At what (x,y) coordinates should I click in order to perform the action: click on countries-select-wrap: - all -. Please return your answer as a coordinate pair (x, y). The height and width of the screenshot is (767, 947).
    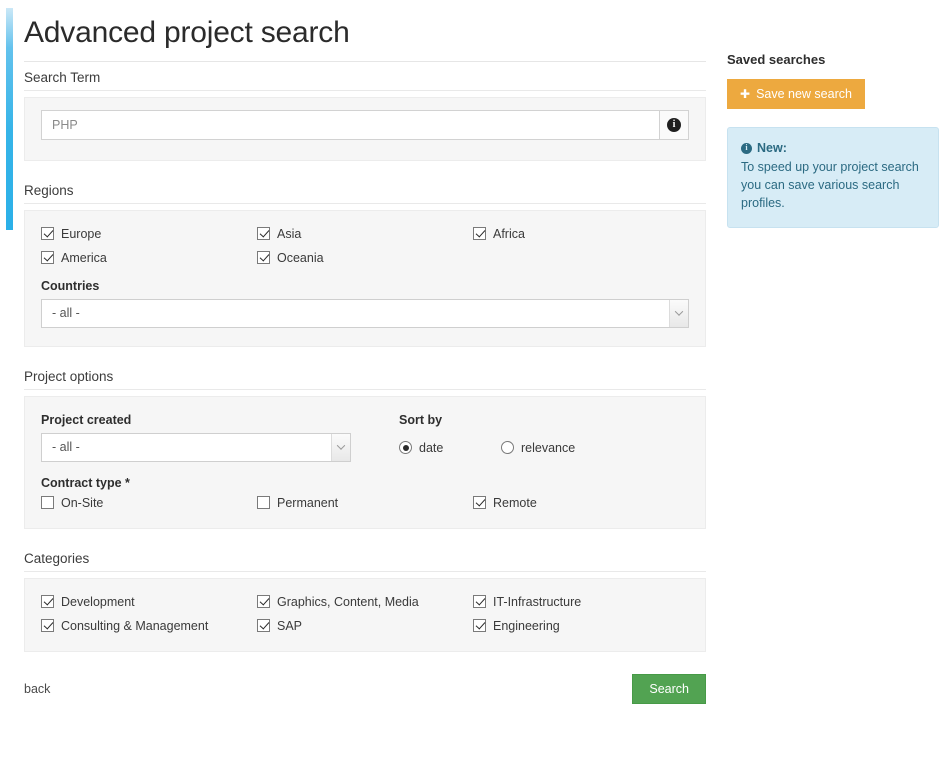
    Looking at the image, I should click on (365, 313).